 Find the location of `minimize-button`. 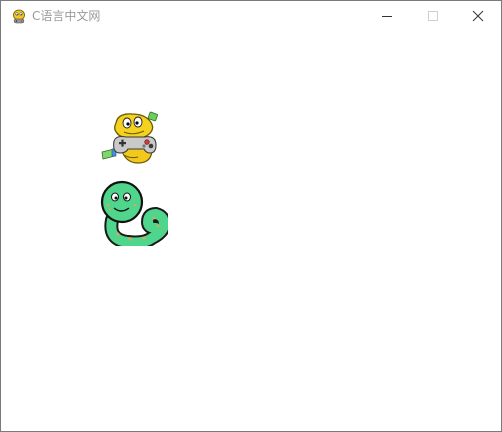

minimize-button is located at coordinates (387, 16).